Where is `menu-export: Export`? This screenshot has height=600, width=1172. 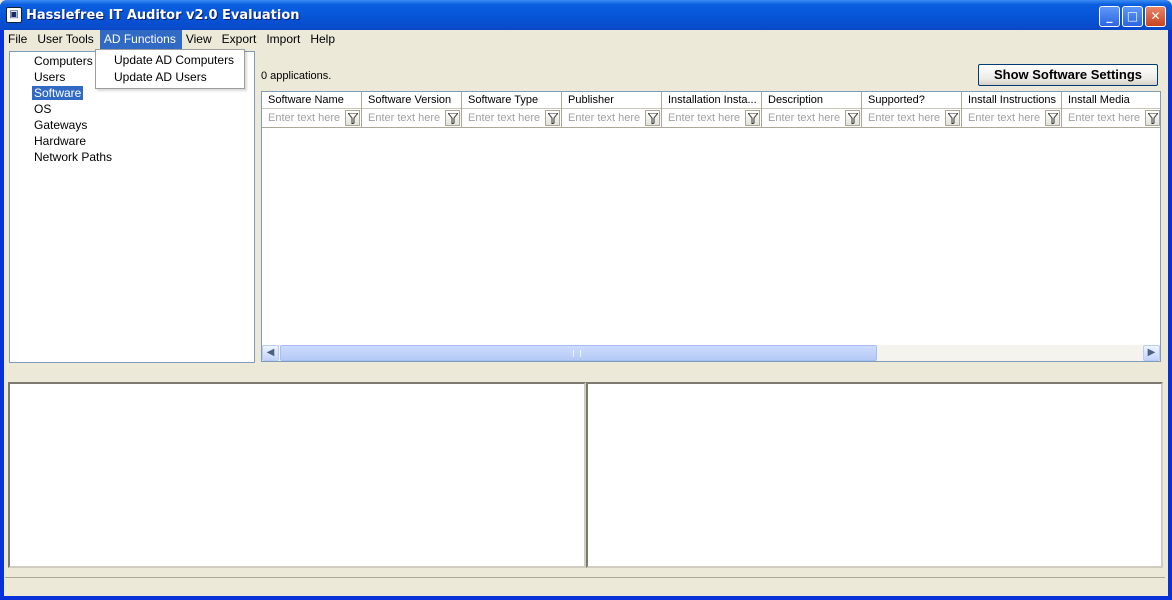
menu-export: Export is located at coordinates (240, 39).